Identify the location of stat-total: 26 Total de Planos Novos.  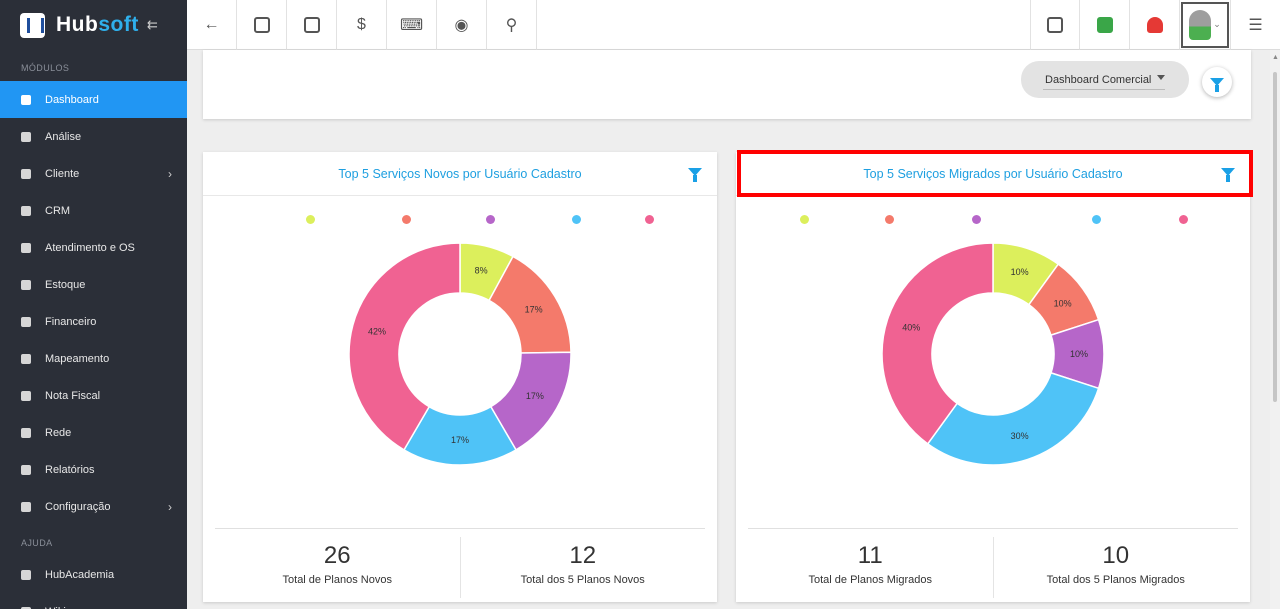
(337, 563).